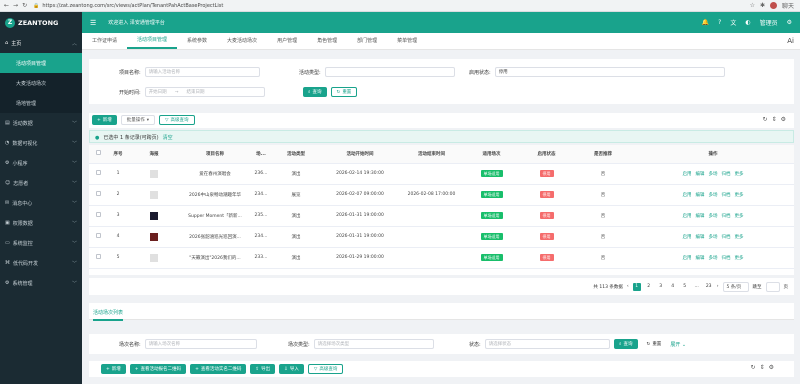  What do you see at coordinates (636, 286) in the screenshot?
I see `page-number: 1` at bounding box center [636, 286].